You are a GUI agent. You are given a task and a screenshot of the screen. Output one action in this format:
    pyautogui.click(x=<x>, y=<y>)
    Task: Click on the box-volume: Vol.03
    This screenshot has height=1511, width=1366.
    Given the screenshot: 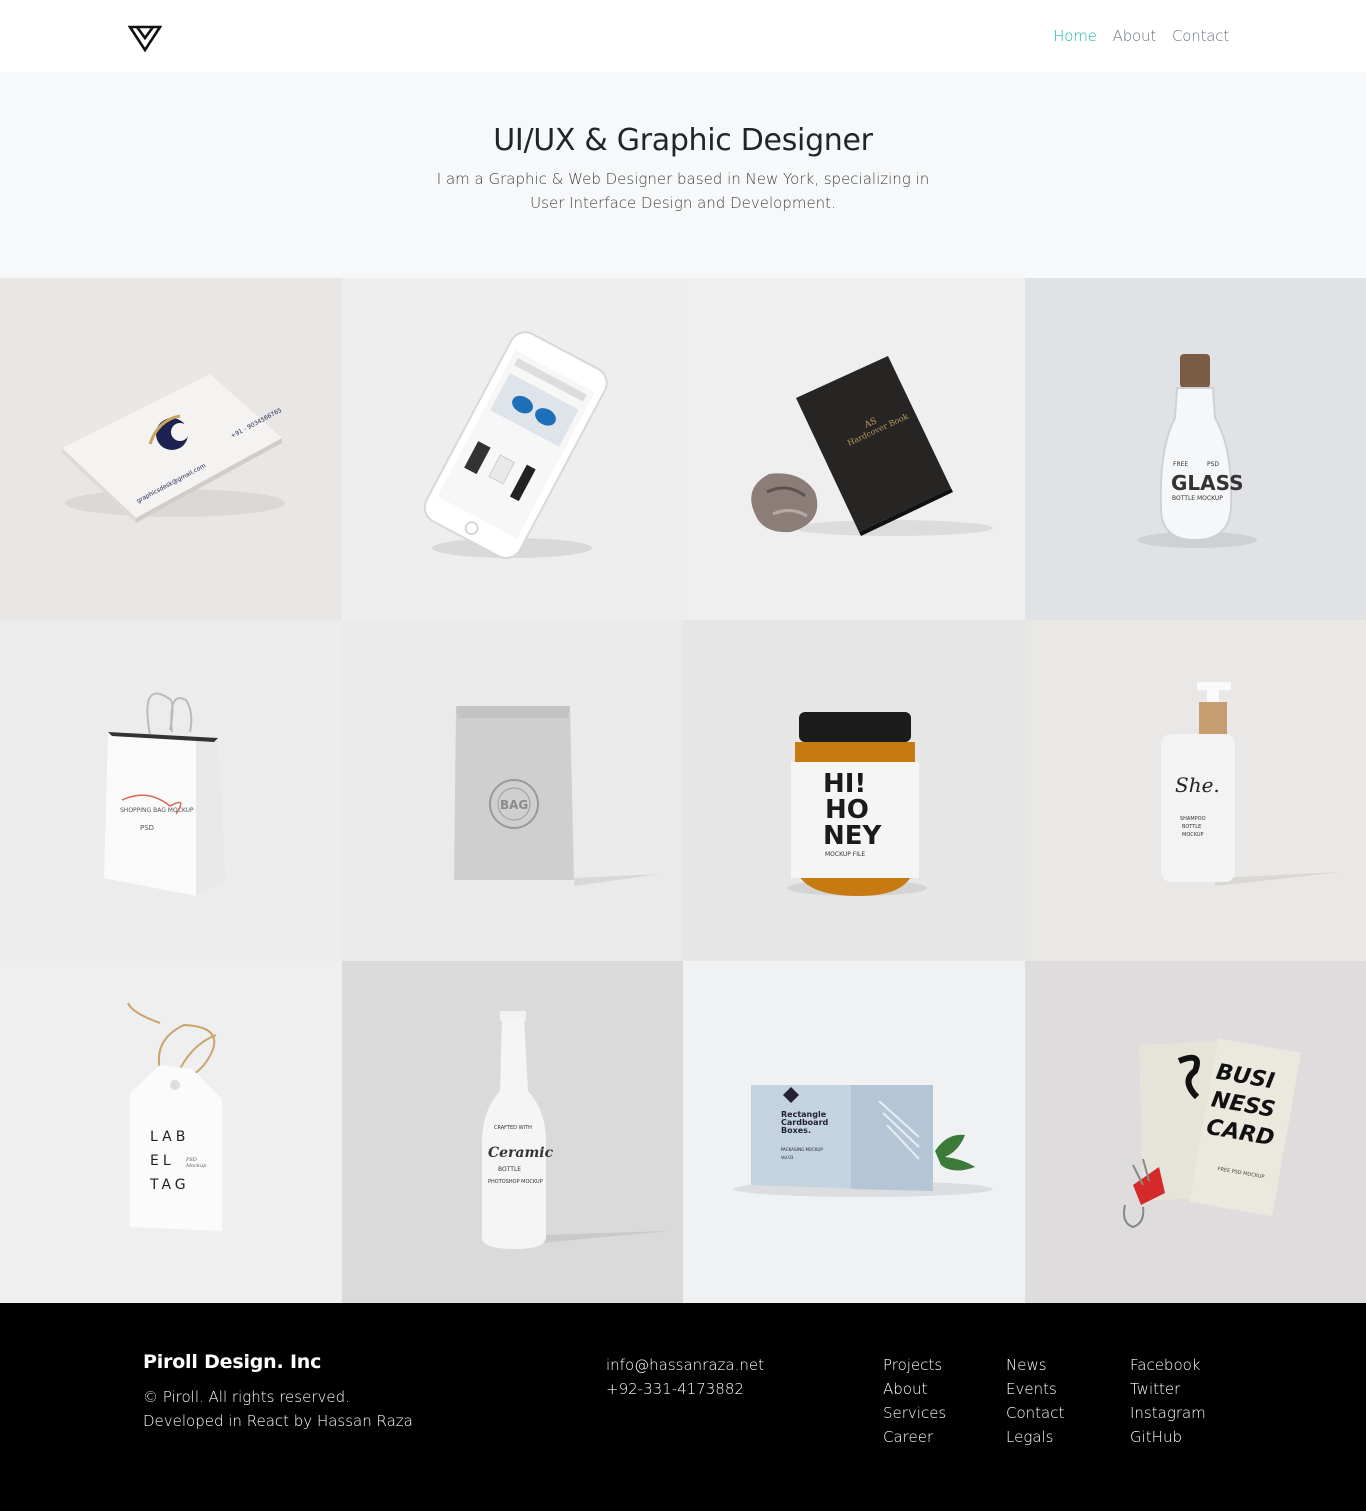 What is the action you would take?
    pyautogui.click(x=787, y=1157)
    